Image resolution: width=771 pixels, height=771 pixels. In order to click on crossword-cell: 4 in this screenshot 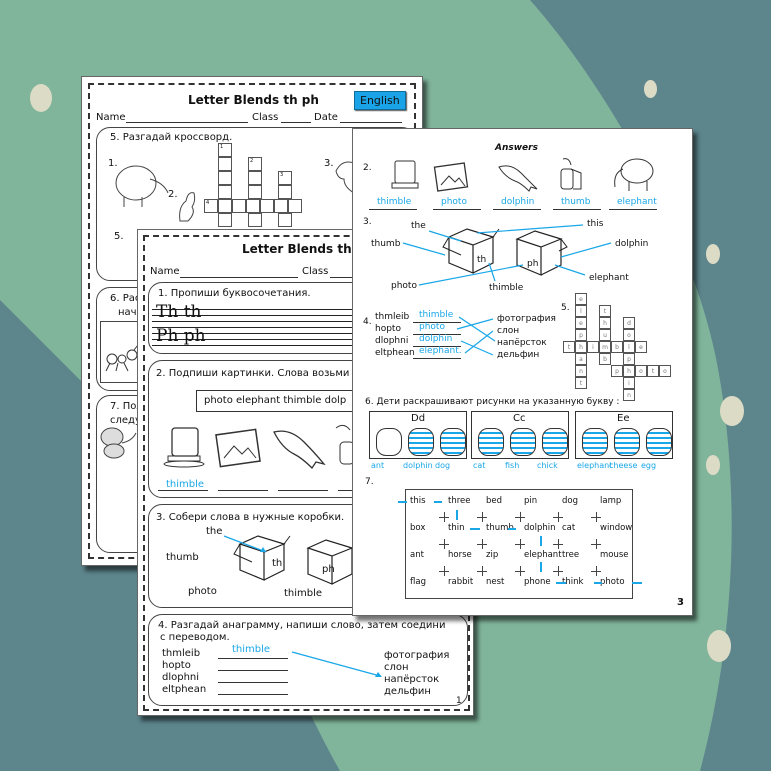, I will do `click(211, 206)`.